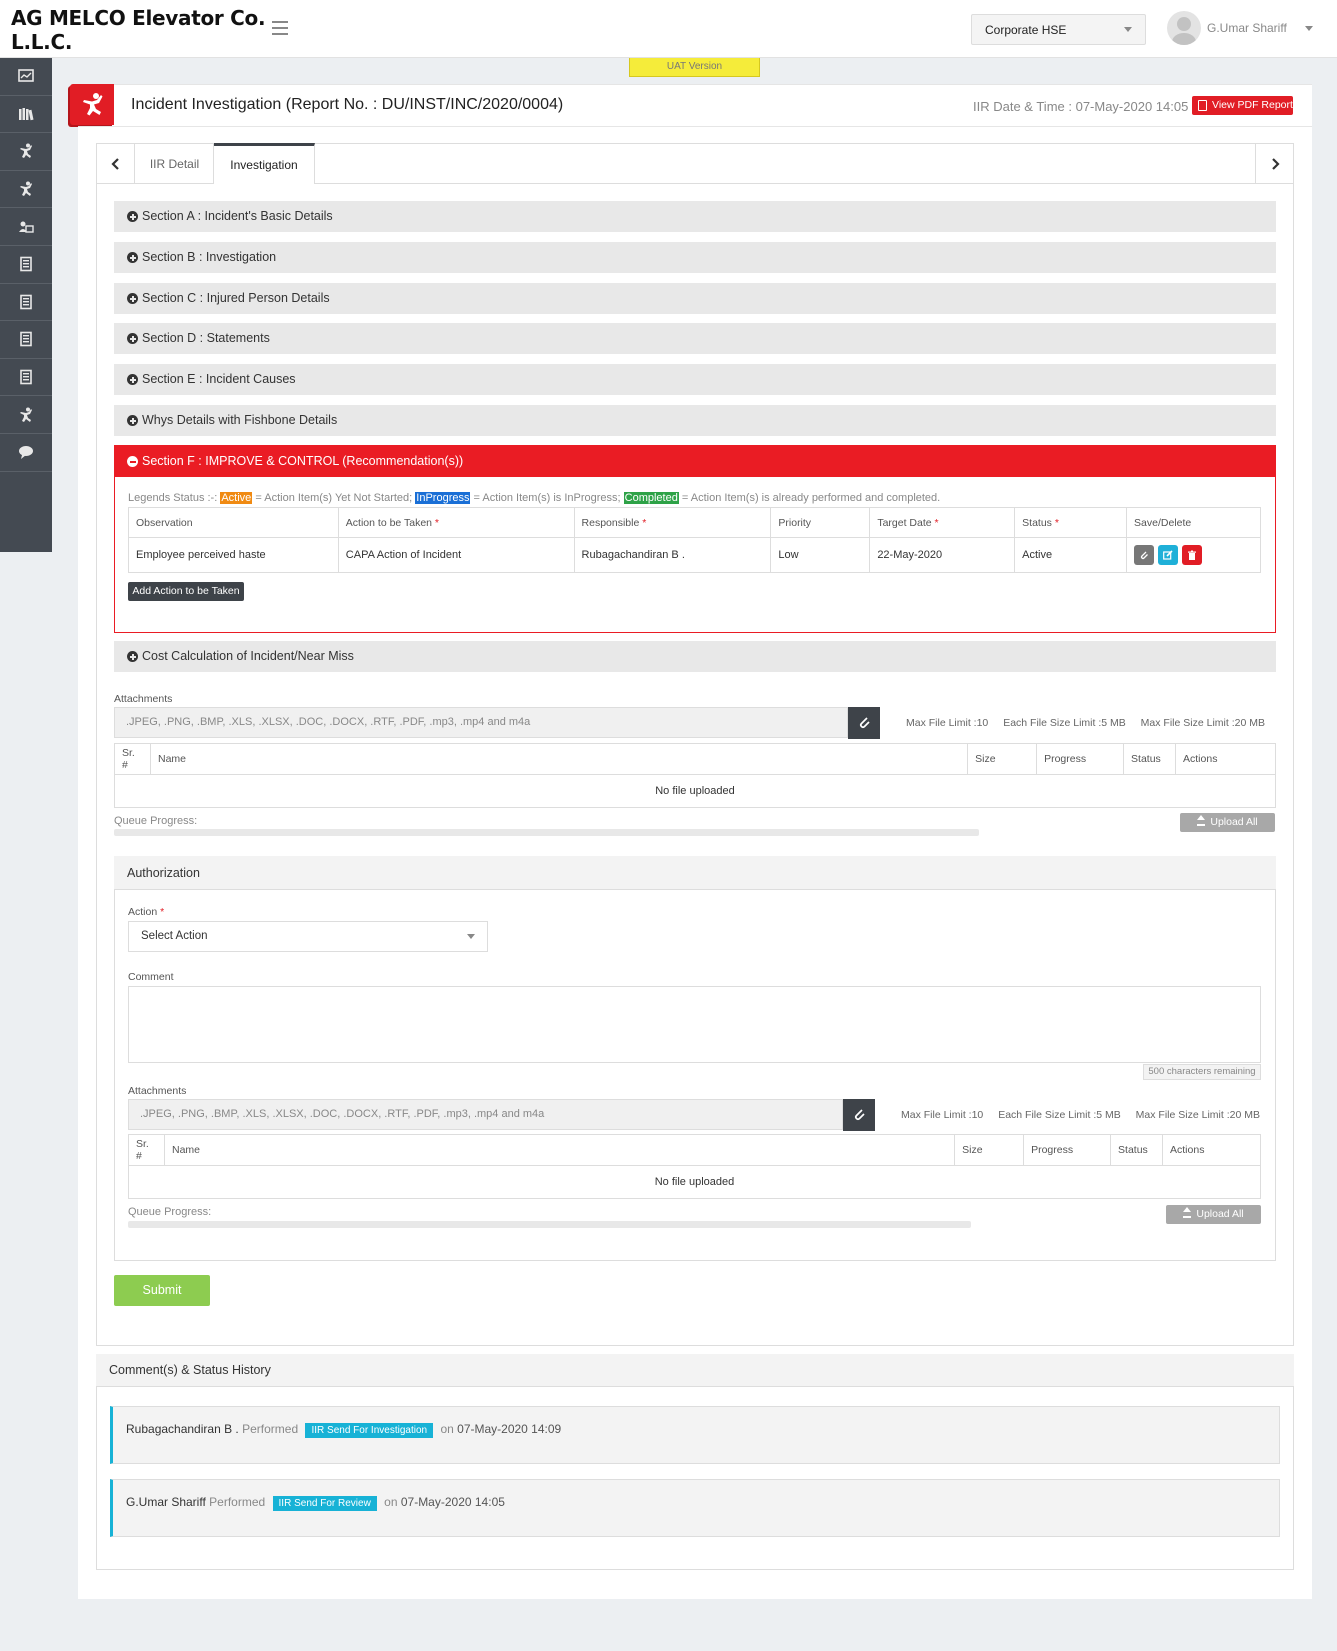 Image resolution: width=1337 pixels, height=1651 pixels. I want to click on iir-datetime: IIR Date & Time : 07-May-2020 14:05, so click(1081, 106).